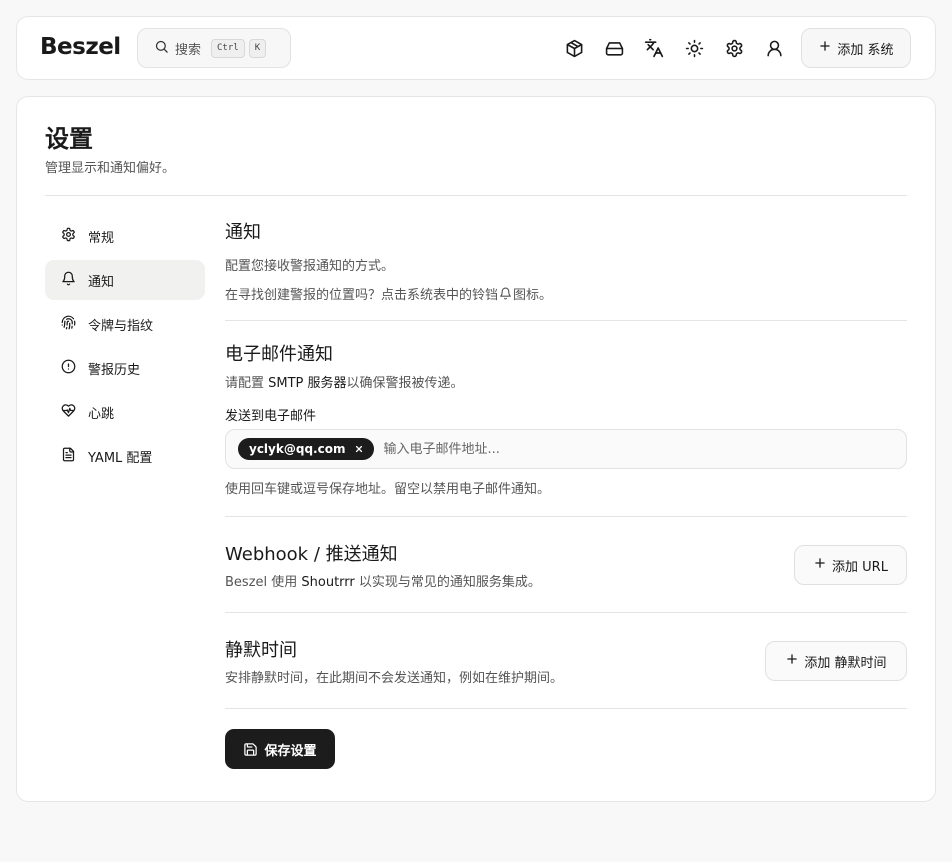  I want to click on add-url-label: 添加 URL, so click(860, 567).